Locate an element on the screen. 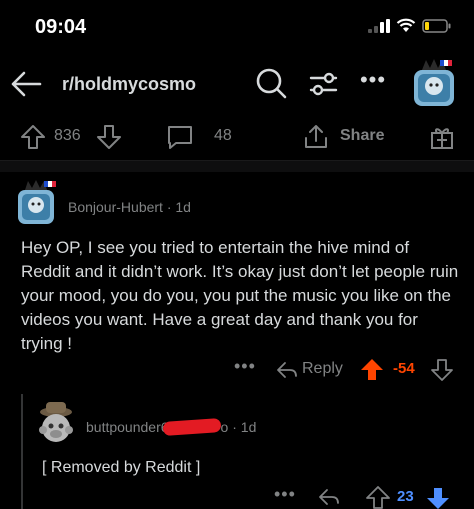 The width and height of the screenshot is (474, 509). reply-downvote-button is located at coordinates (438, 497).